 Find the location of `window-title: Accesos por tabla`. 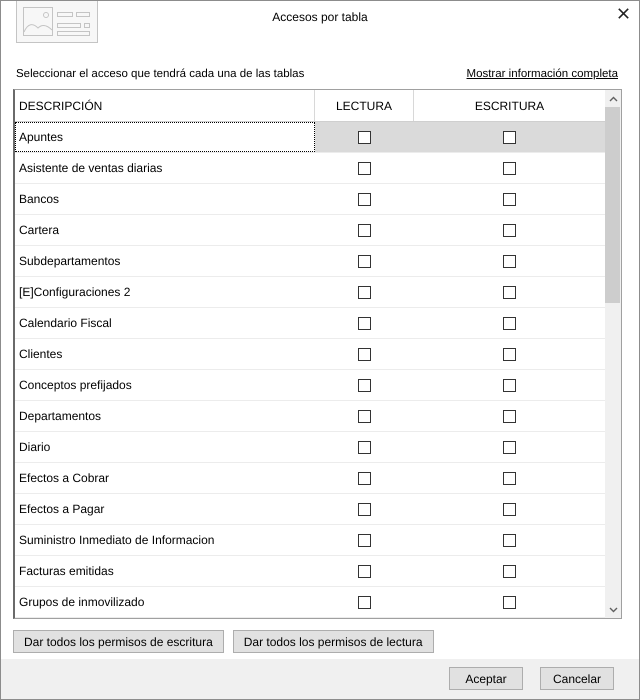

window-title: Accesos por tabla is located at coordinates (320, 18).